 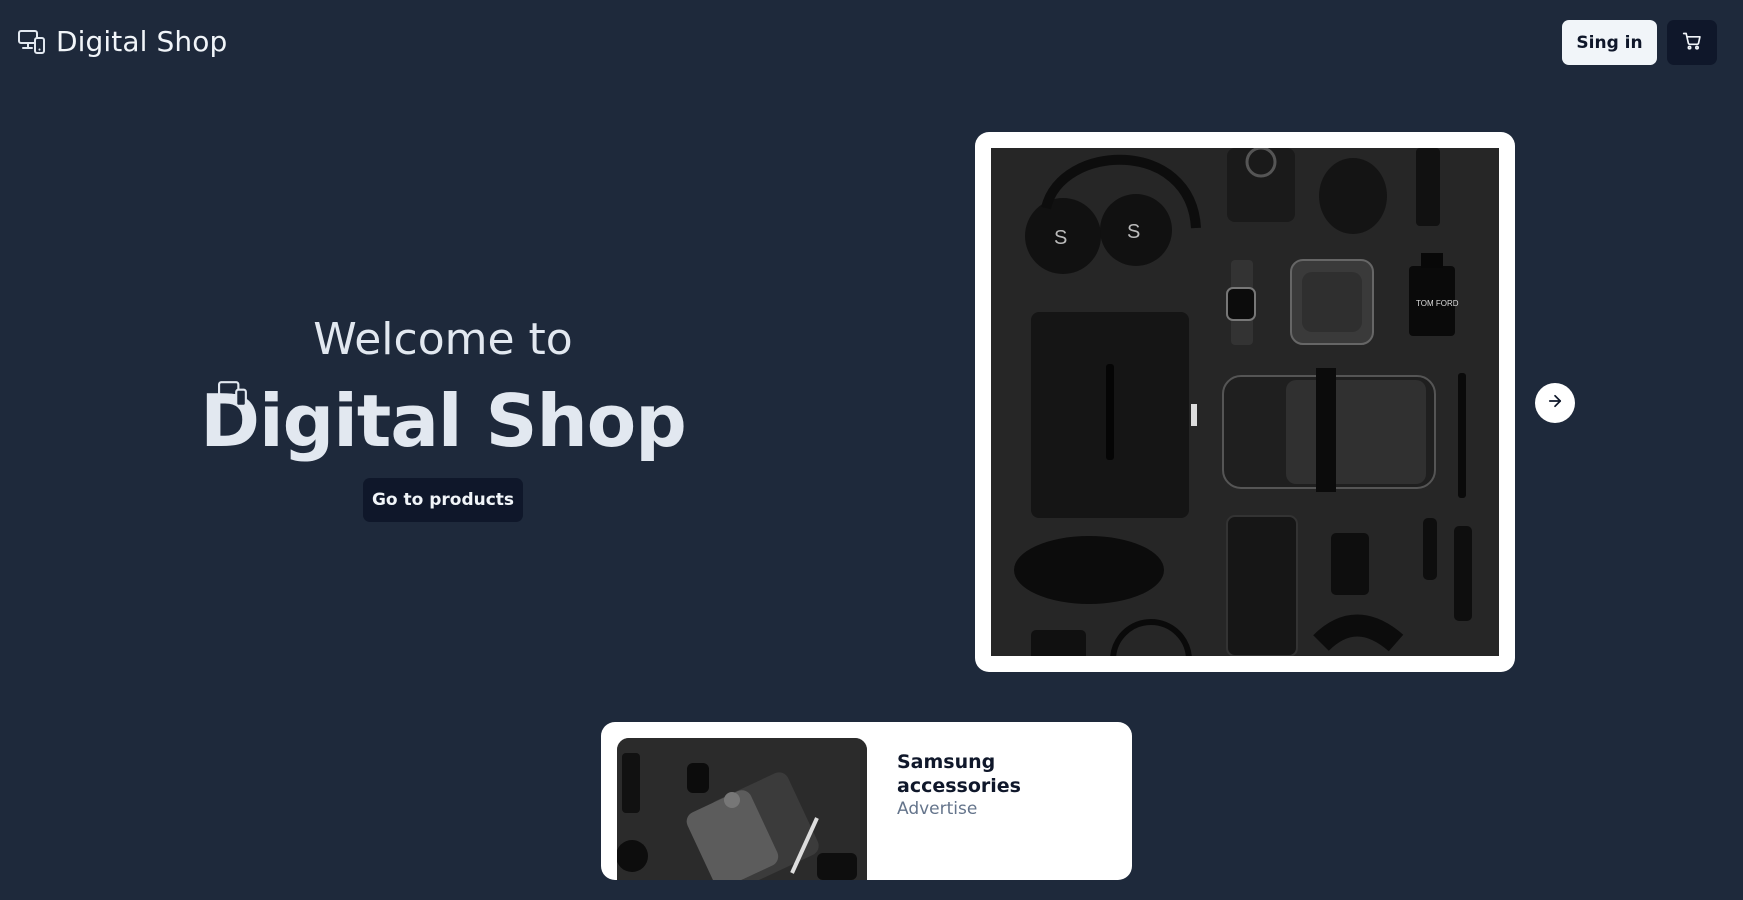 What do you see at coordinates (443, 339) in the screenshot?
I see `hero-welcome: Welcome to` at bounding box center [443, 339].